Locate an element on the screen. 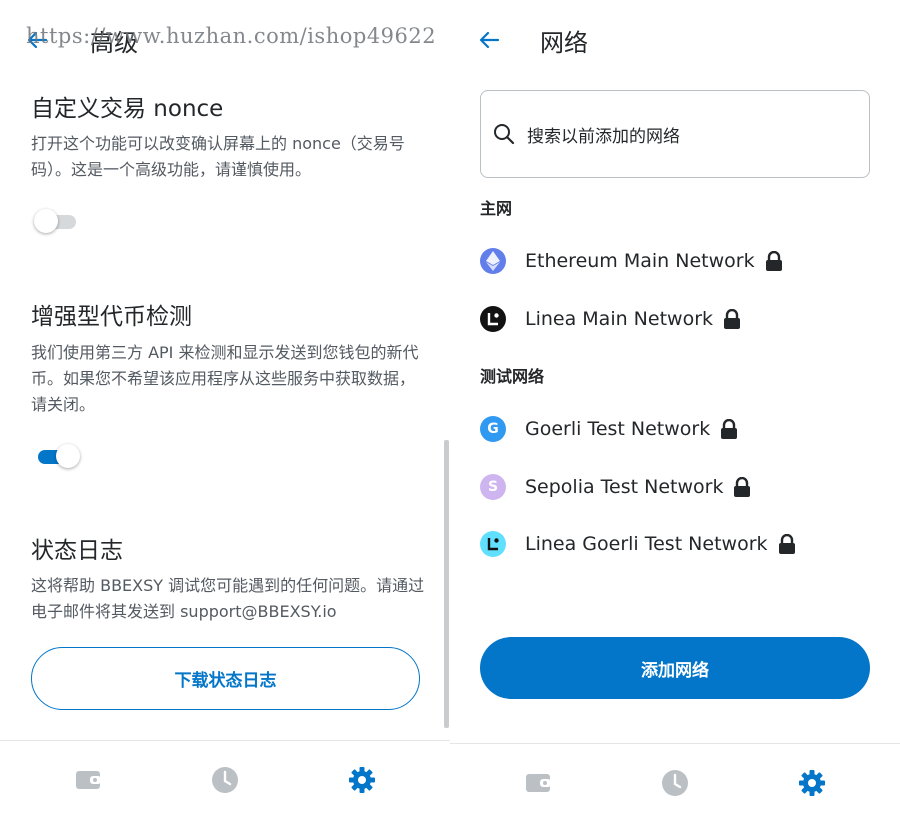 Image resolution: width=900 pixels, height=820 pixels. add-network-button: 添加网络 is located at coordinates (675, 668).